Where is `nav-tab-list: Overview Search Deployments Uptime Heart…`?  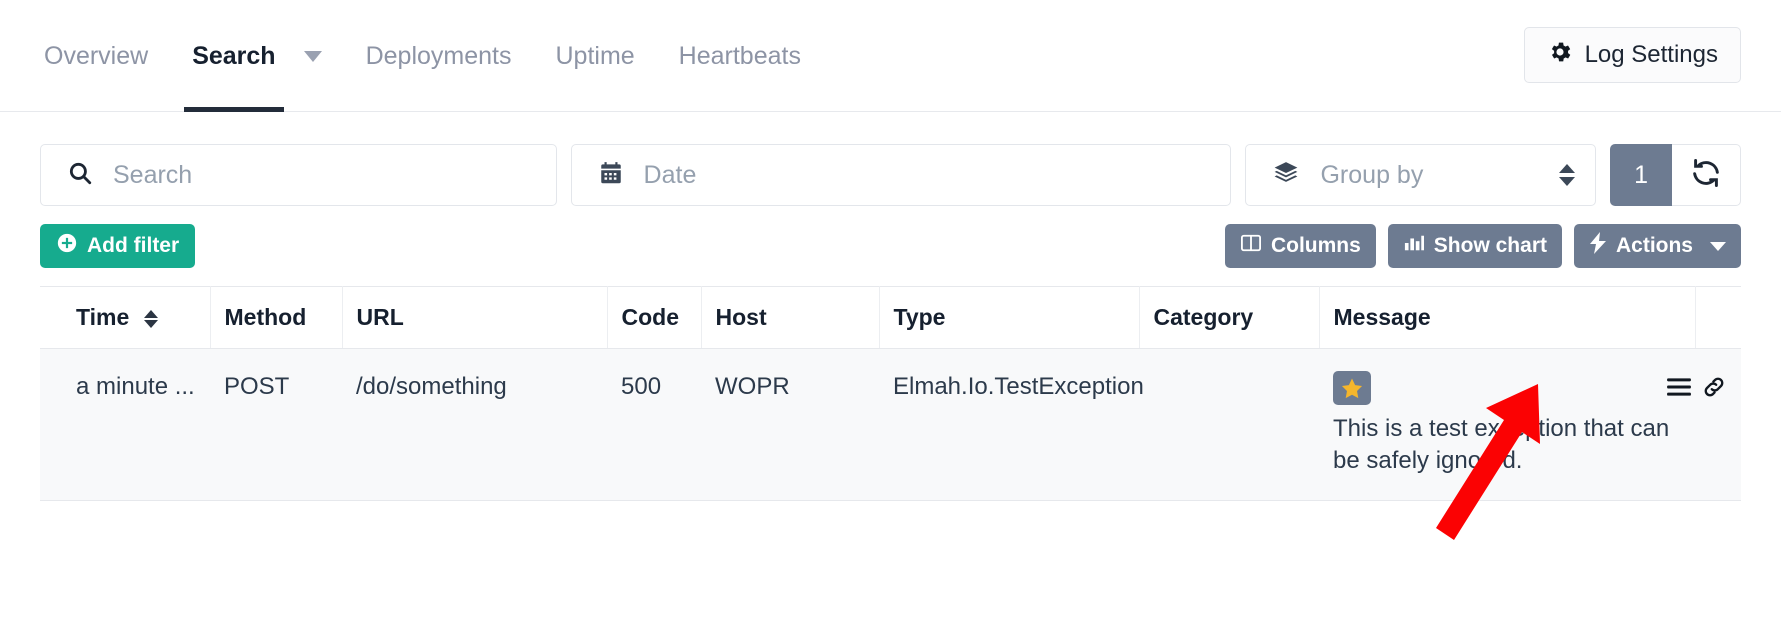 nav-tab-list: Overview Search Deployments Uptime Heart… is located at coordinates (431, 56).